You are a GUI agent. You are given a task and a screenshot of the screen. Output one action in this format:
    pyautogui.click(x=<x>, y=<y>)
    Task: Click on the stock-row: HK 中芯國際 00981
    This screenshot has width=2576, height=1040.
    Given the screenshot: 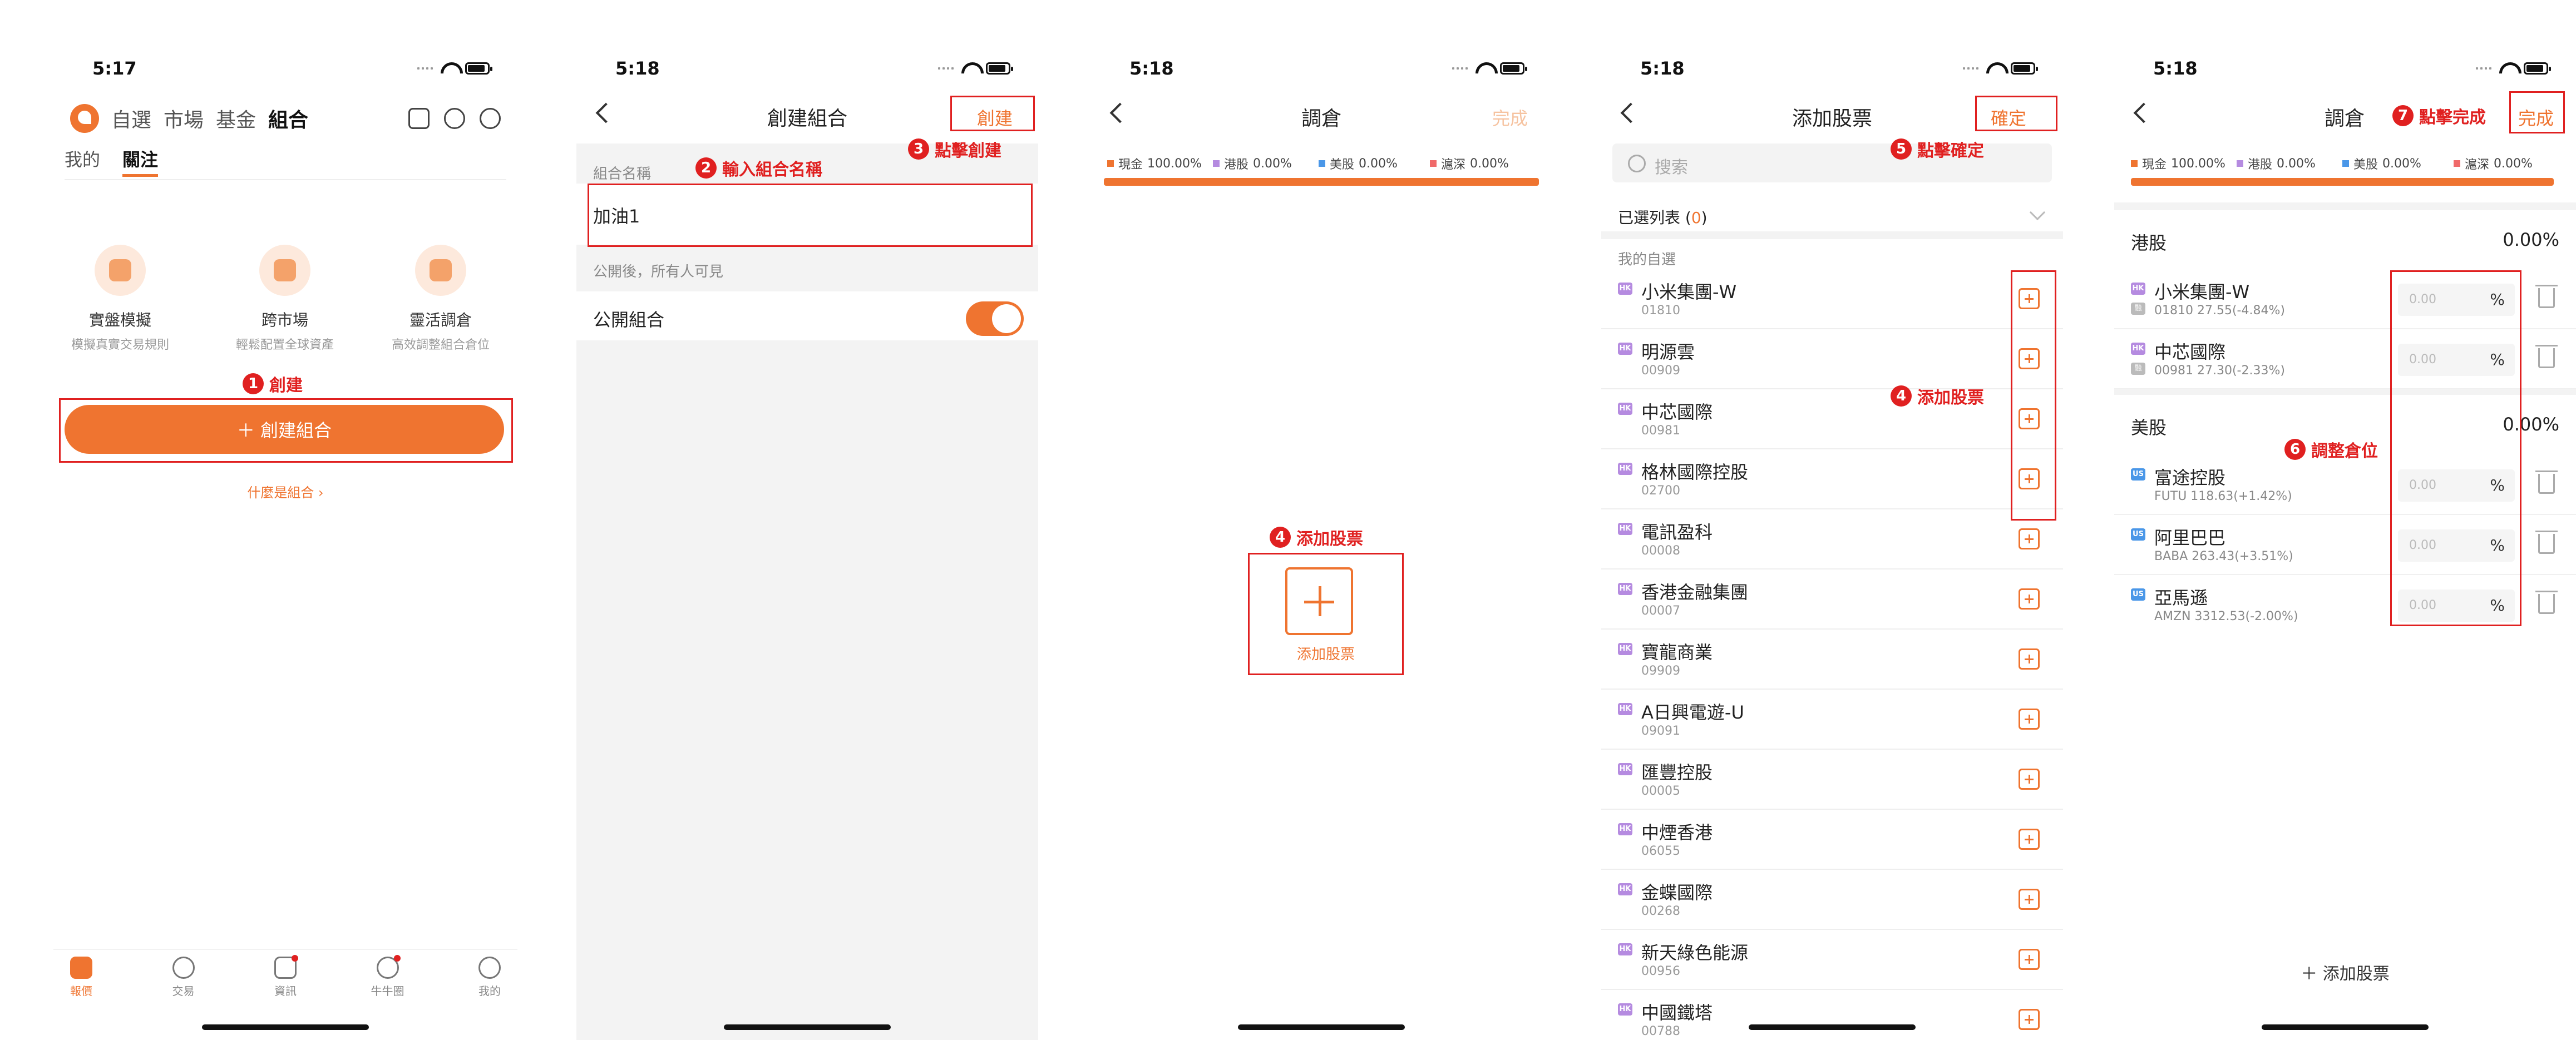 What is the action you would take?
    pyautogui.click(x=1832, y=419)
    